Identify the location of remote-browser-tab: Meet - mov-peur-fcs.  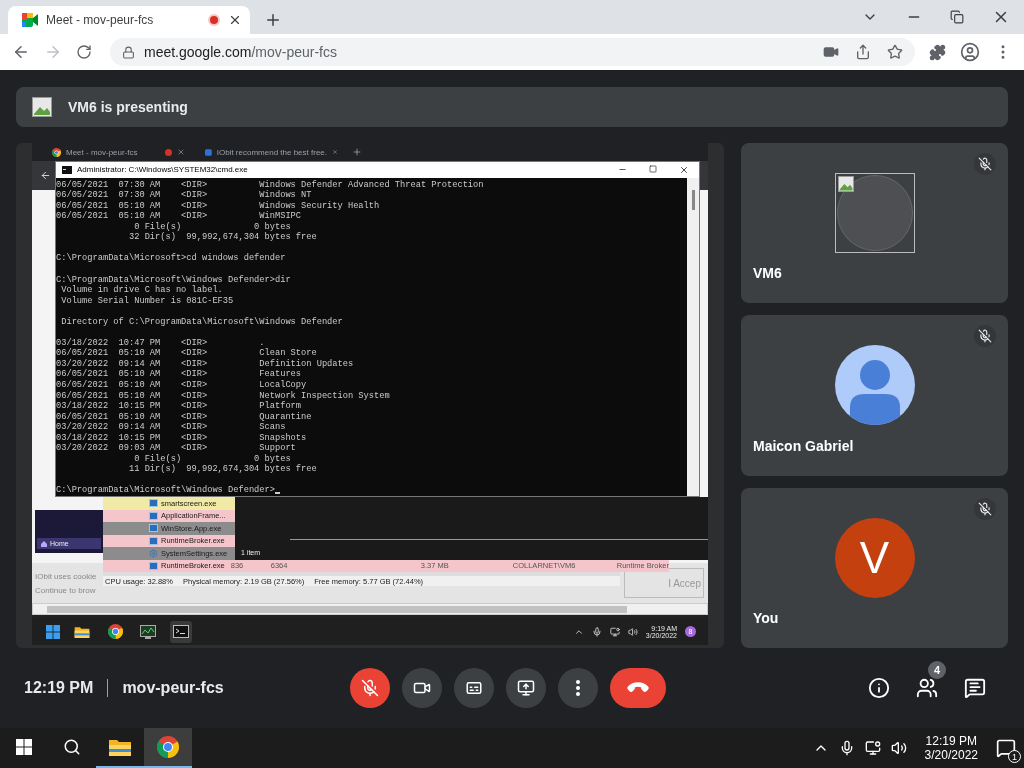
(118, 152).